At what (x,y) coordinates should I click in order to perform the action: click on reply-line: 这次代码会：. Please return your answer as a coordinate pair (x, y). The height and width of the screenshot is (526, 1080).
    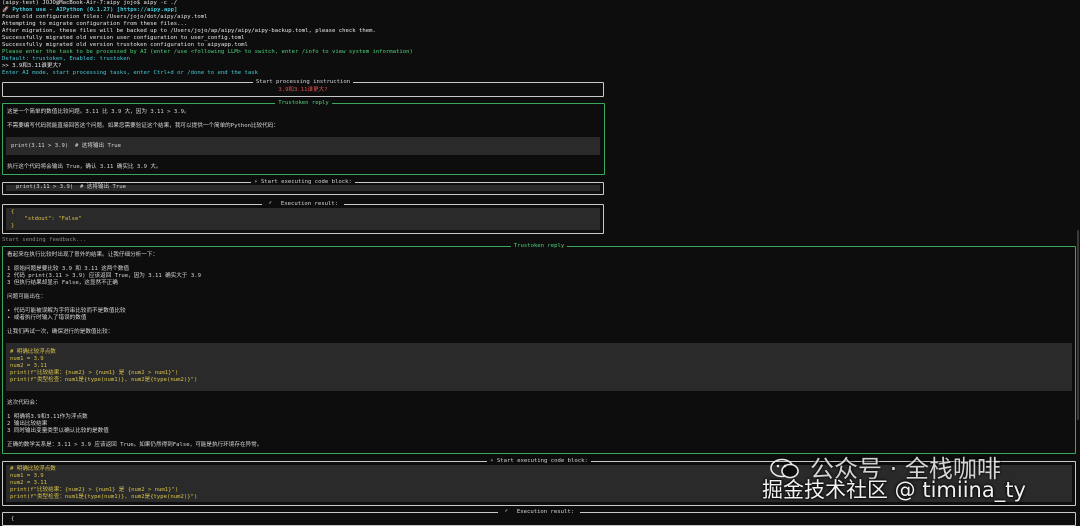
    Looking at the image, I should click on (24, 403).